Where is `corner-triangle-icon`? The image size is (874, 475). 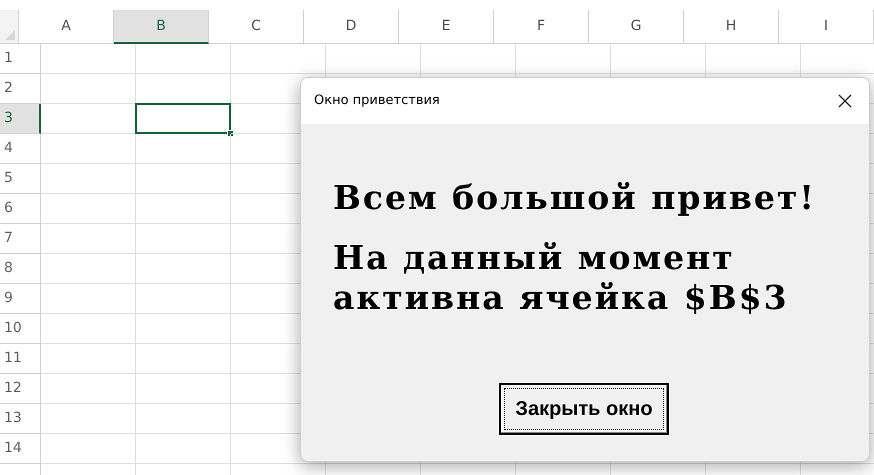 corner-triangle-icon is located at coordinates (10, 35).